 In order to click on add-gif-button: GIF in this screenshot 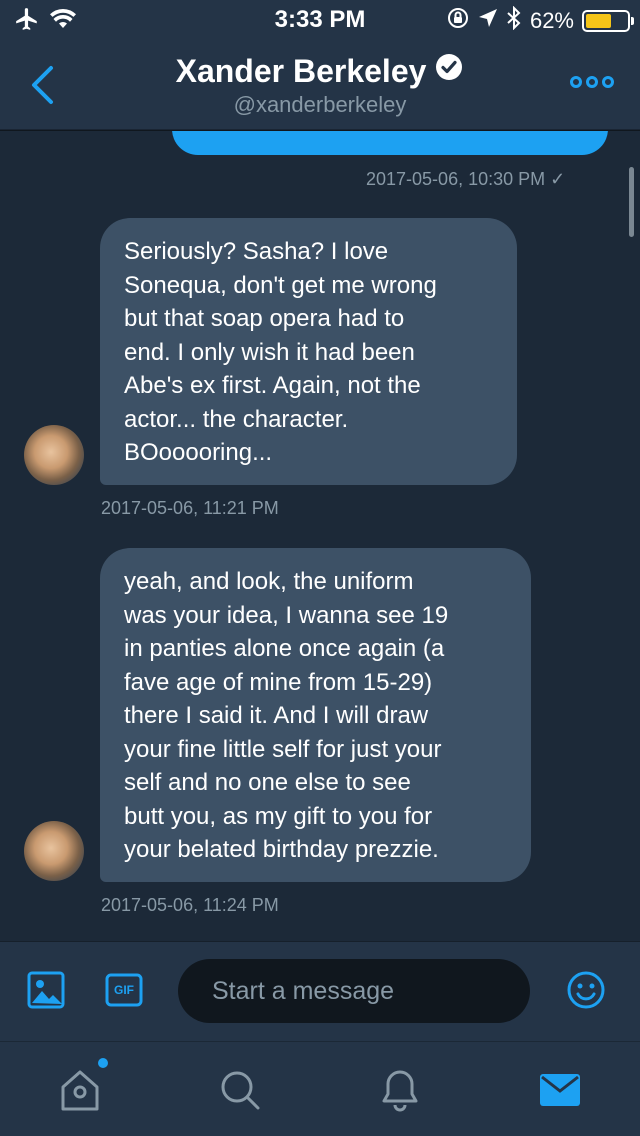, I will do `click(124, 990)`.